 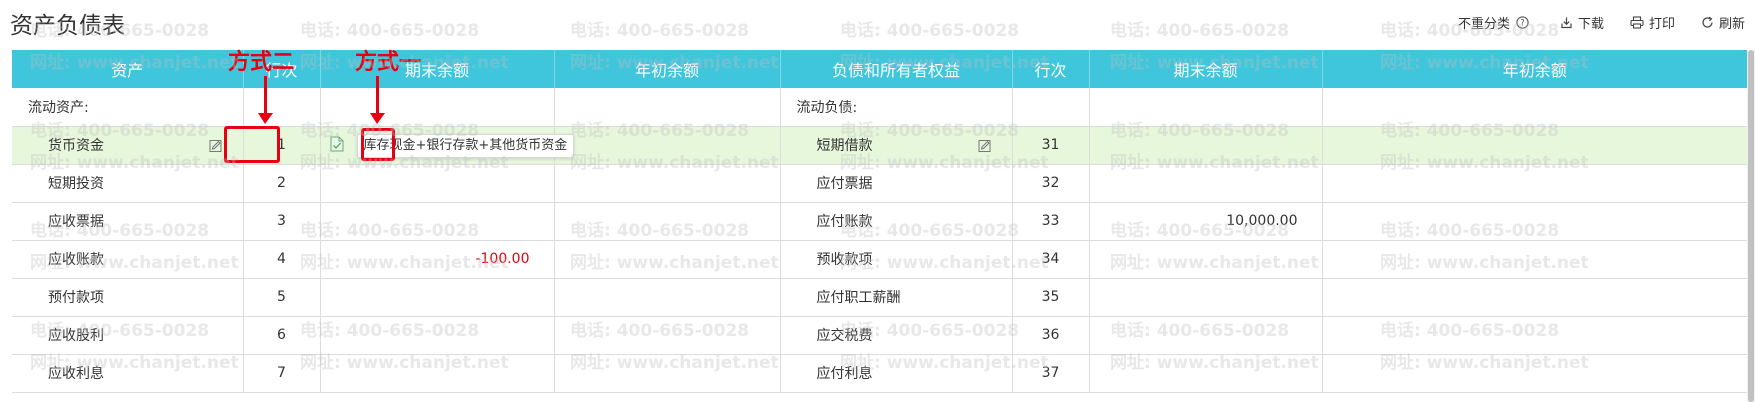 What do you see at coordinates (281, 107) in the screenshot?
I see `asset-line-no` at bounding box center [281, 107].